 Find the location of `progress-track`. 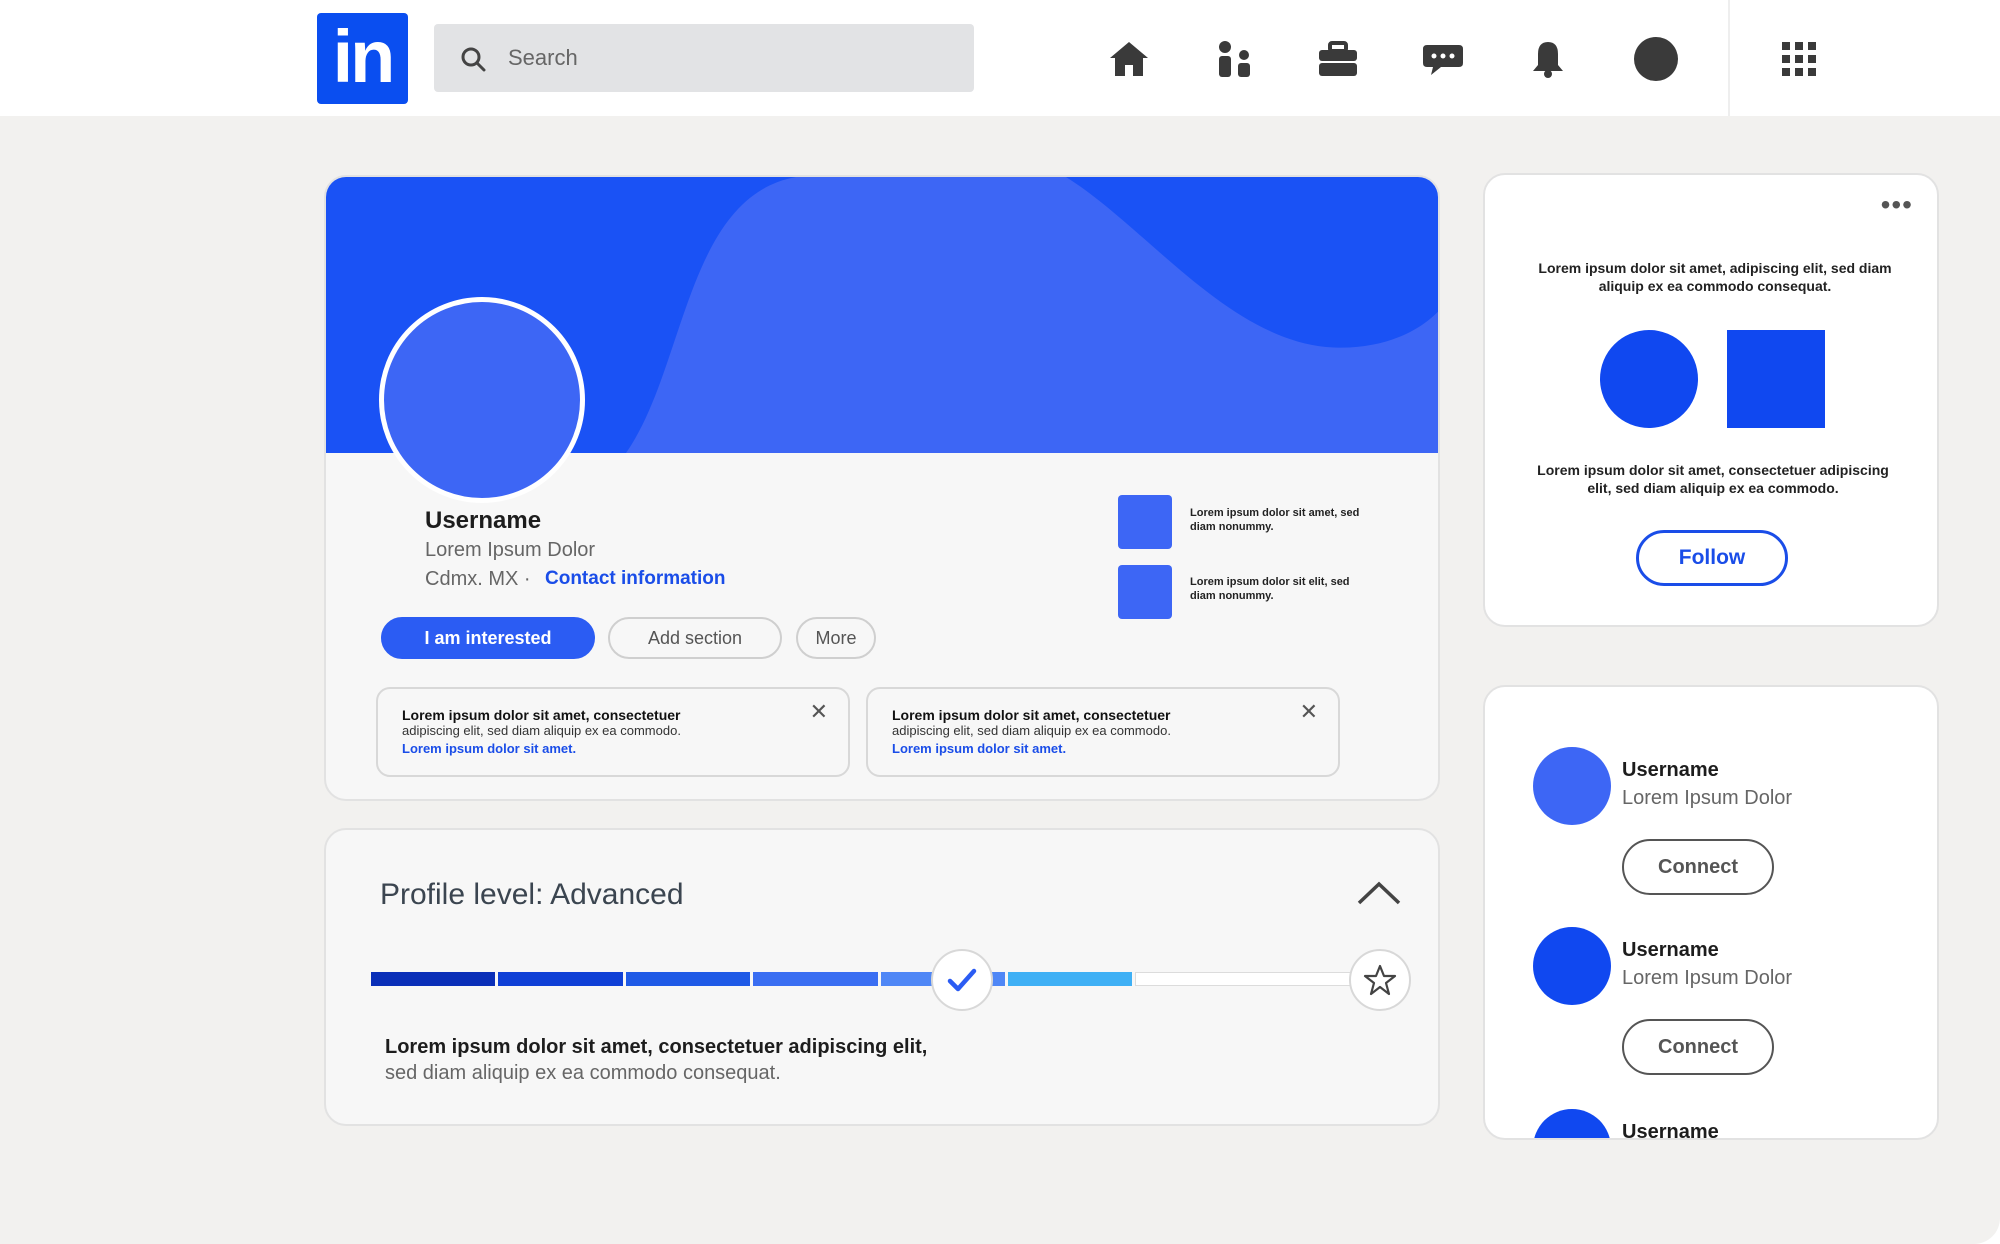

progress-track is located at coordinates (861, 979).